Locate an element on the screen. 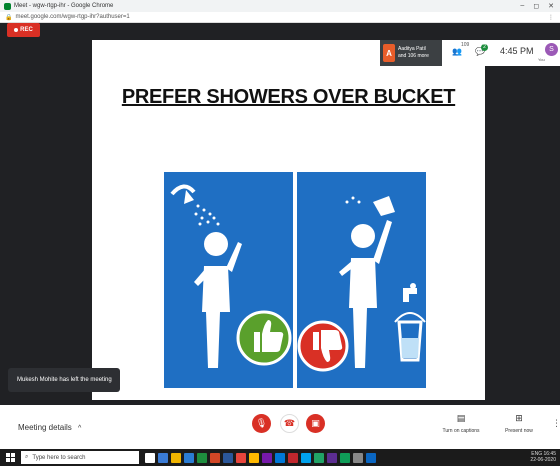 This screenshot has width=560, height=466. meeting-details-button: Meeting details ^ is located at coordinates (49, 427).